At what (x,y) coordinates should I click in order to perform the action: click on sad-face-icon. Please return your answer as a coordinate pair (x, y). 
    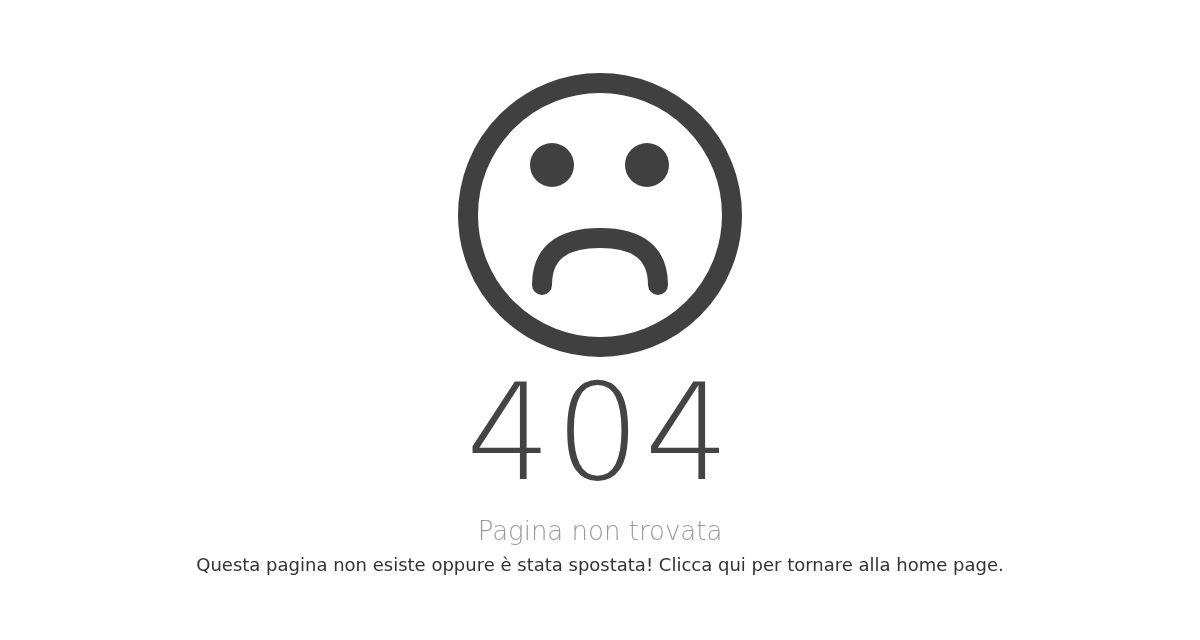
    Looking at the image, I should click on (600, 215).